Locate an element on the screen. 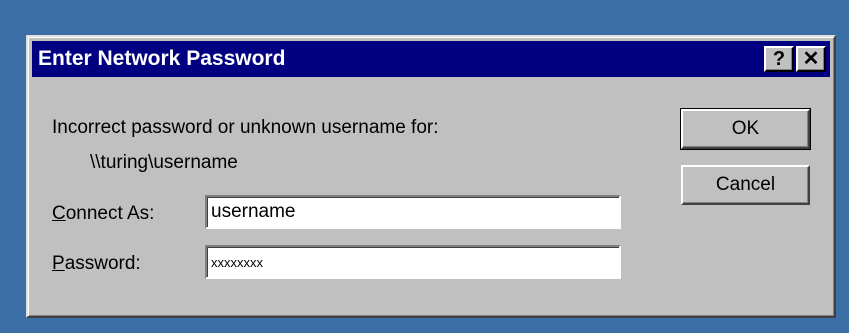  cancel-button: Cancel is located at coordinates (745, 185).